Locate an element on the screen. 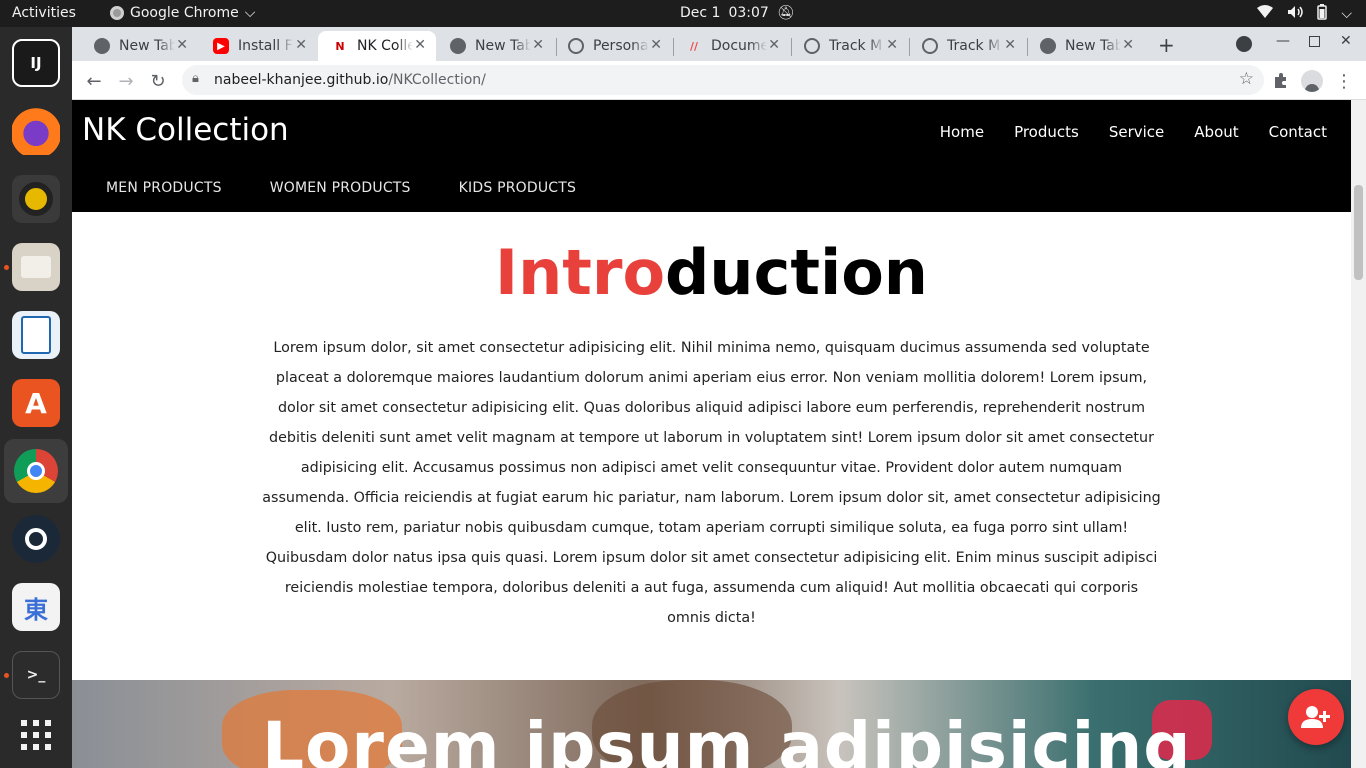 The width and height of the screenshot is (1366, 768). tab: ▶ Install F ✕ is located at coordinates (258, 46).